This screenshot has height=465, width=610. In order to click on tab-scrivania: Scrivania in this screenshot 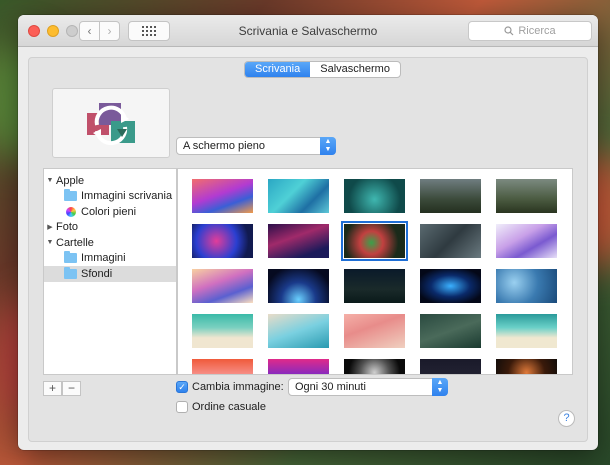, I will do `click(278, 69)`.